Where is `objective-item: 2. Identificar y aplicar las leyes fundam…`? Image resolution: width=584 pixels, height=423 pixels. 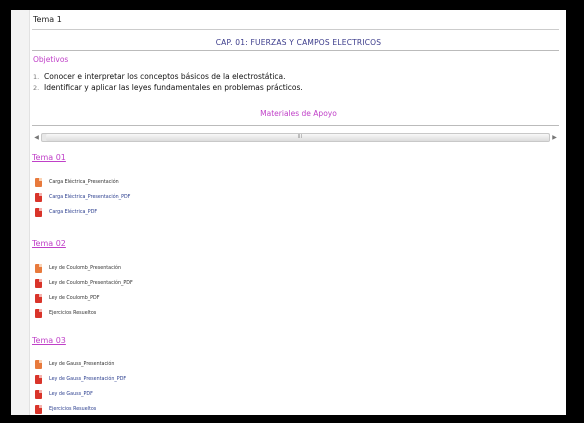
objective-item: 2. Identificar y aplicar las leyes fundam… is located at coordinates (168, 87).